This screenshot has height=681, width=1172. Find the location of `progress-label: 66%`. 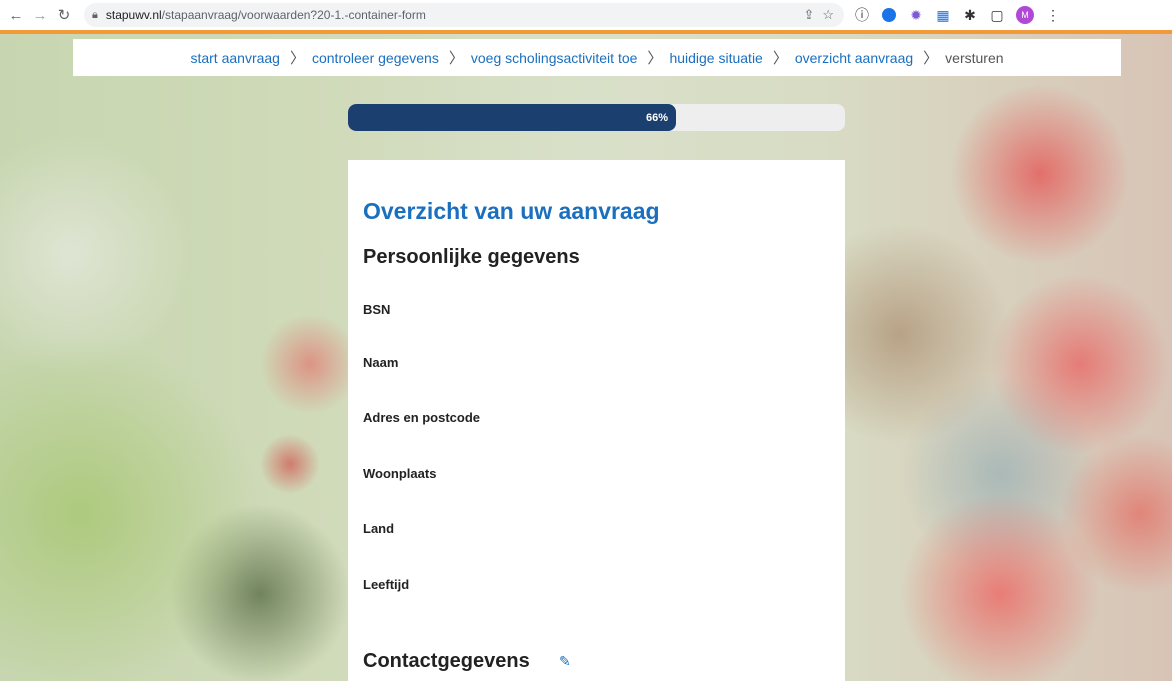

progress-label: 66% is located at coordinates (657, 117).